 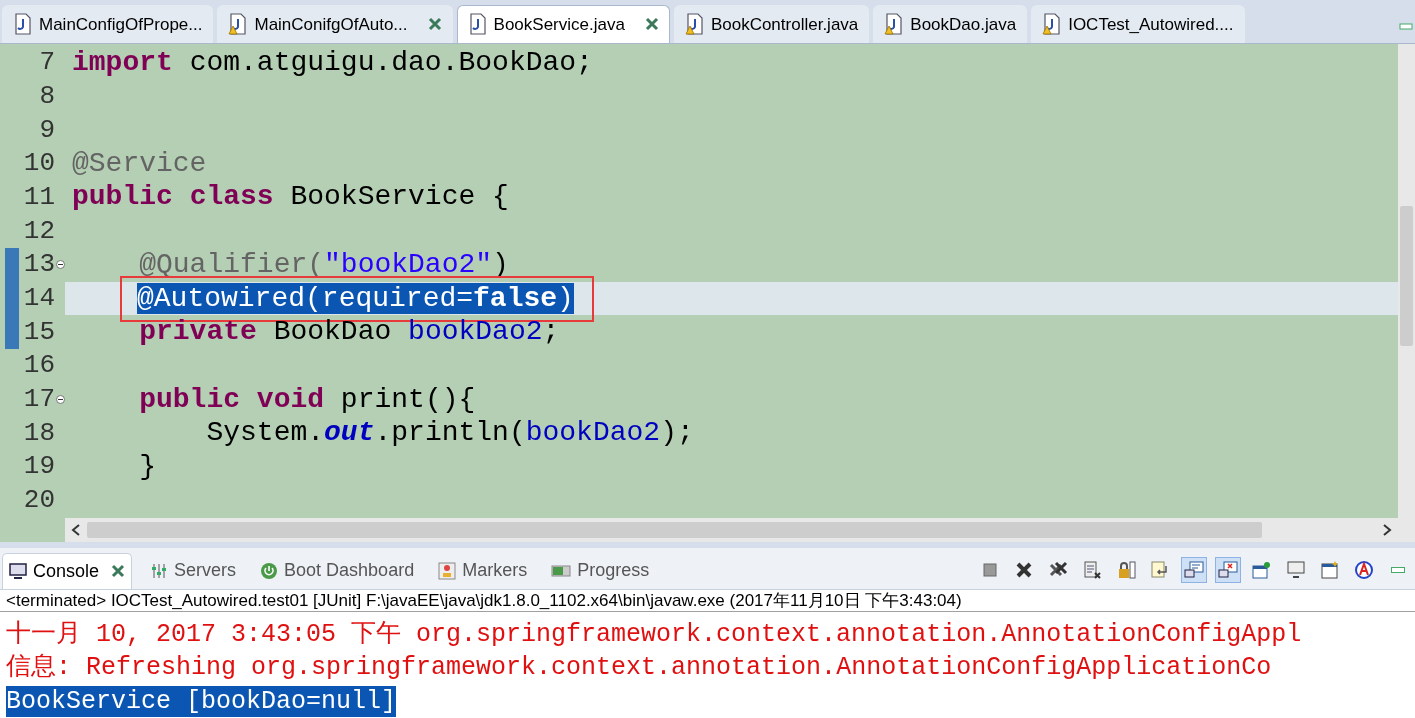 I want to click on scroll-right-icon, so click(x=1387, y=529).